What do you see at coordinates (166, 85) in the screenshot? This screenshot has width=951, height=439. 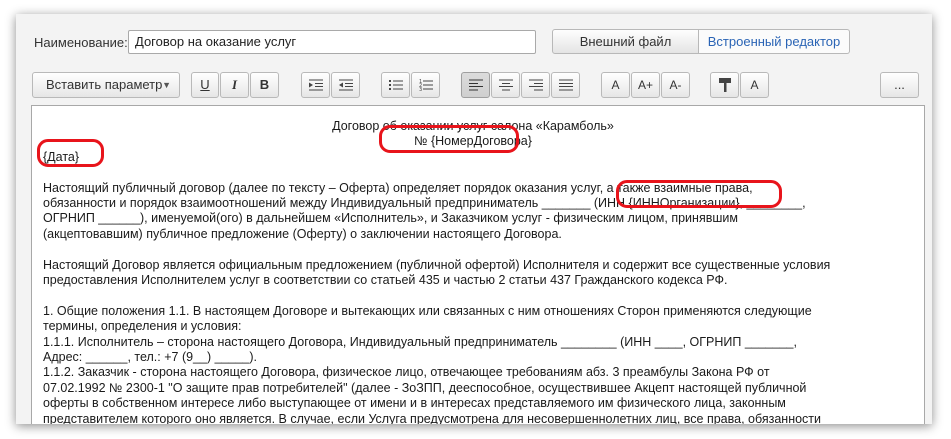 I see `chevron-down-icon: ▼` at bounding box center [166, 85].